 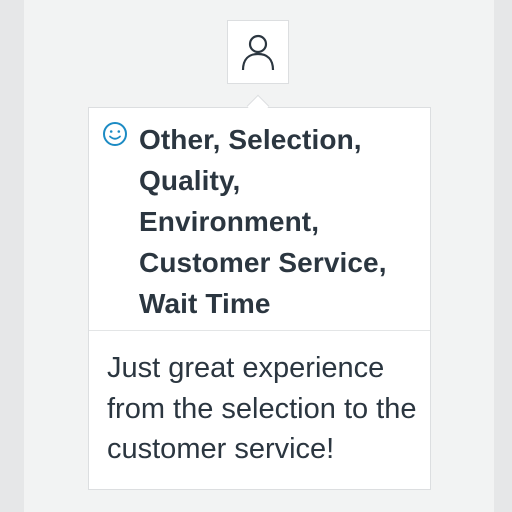 I want to click on smiley-icon, so click(x=115, y=134).